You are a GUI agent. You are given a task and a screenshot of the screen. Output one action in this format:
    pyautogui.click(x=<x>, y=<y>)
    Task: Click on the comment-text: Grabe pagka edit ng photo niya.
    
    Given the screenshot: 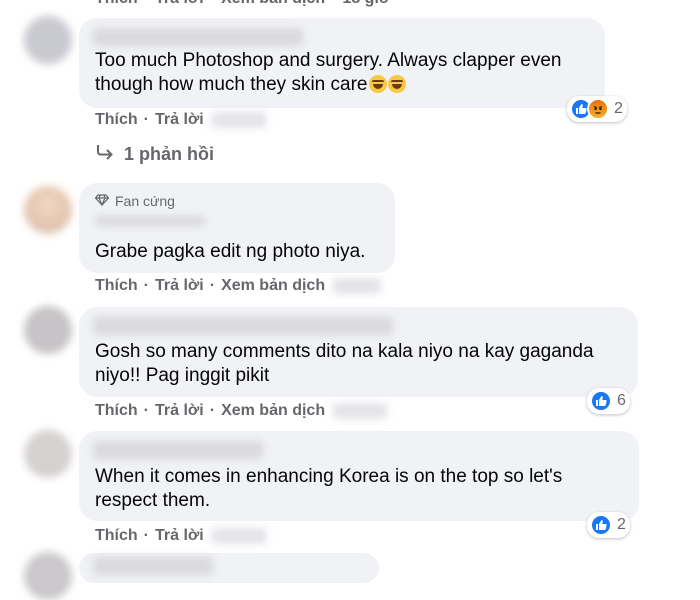 What is the action you would take?
    pyautogui.click(x=230, y=251)
    